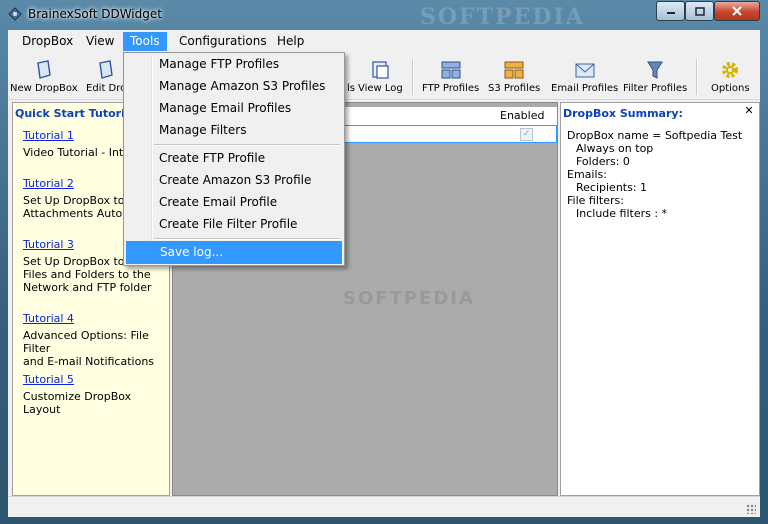 This screenshot has height=524, width=768. Describe the element at coordinates (380, 88) in the screenshot. I see `view-log-label: View Log` at that location.